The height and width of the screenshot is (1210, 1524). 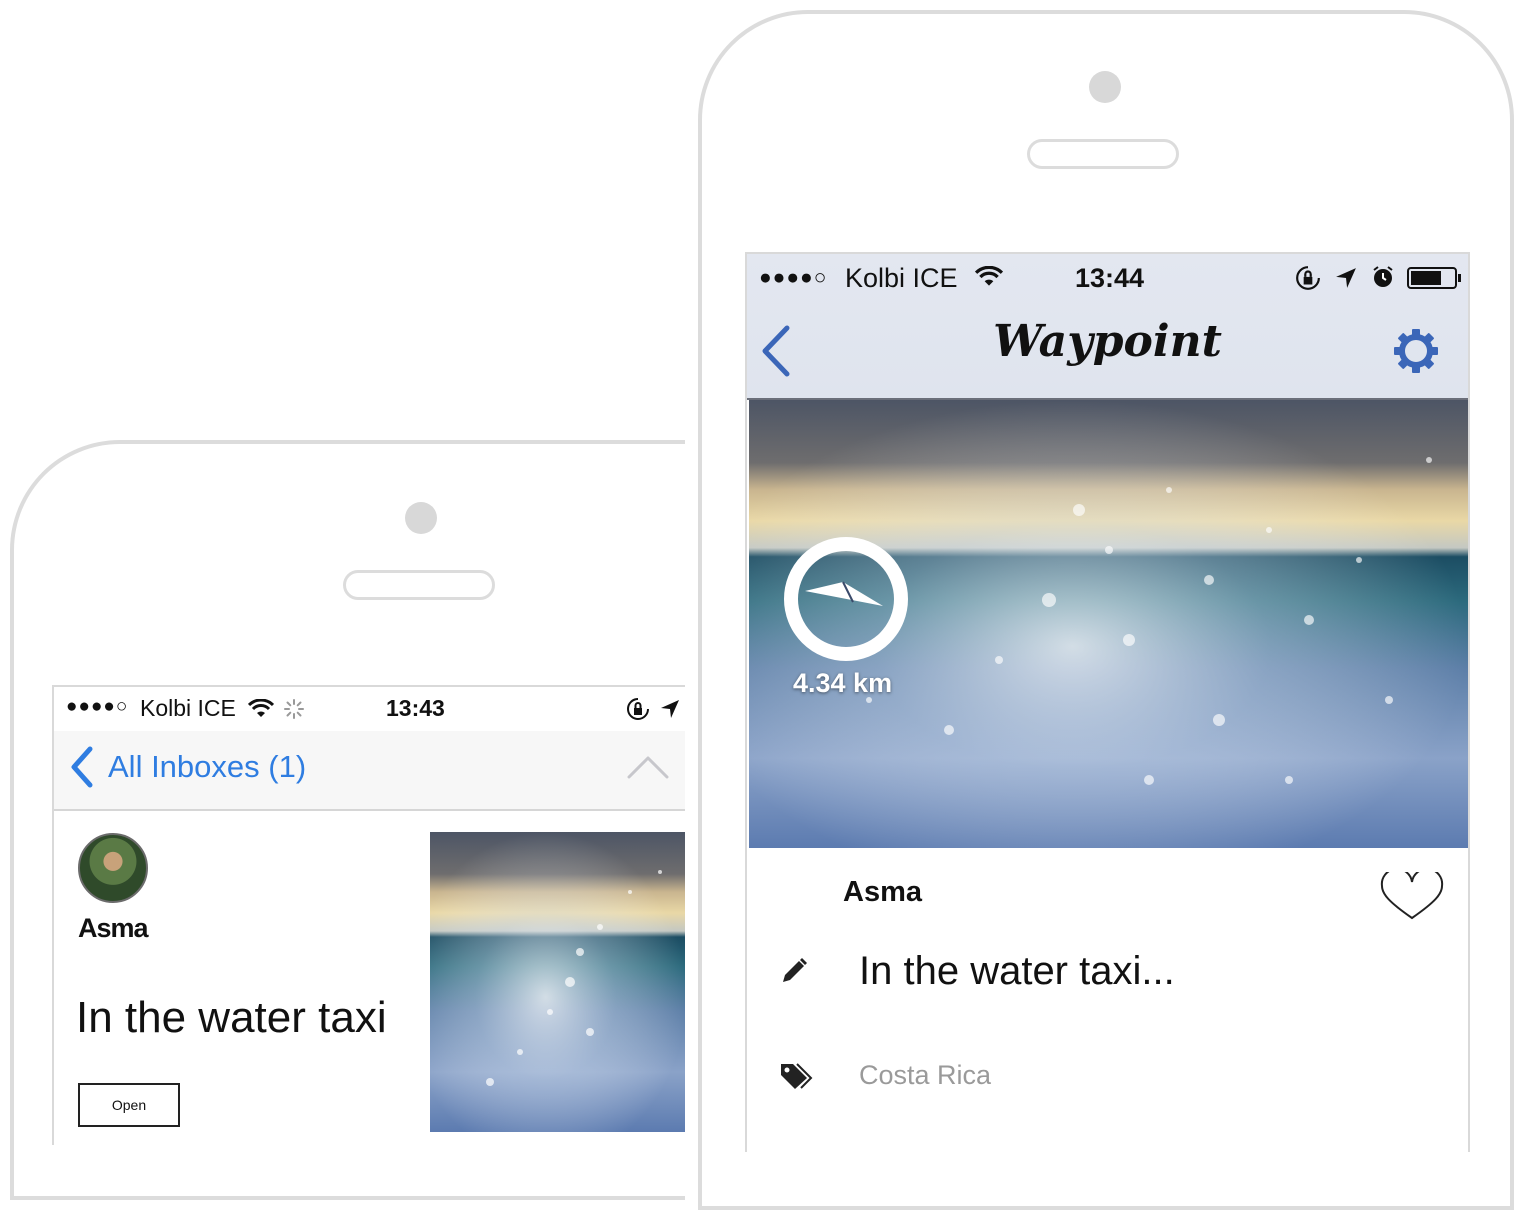 I want to click on left-phone-speaker, so click(x=419, y=585).